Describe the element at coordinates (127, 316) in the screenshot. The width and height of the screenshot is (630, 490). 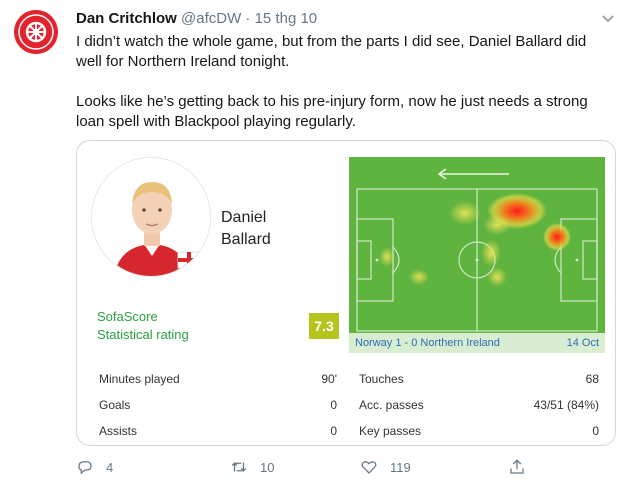
I see `sofascore-label: SofaScore` at that location.